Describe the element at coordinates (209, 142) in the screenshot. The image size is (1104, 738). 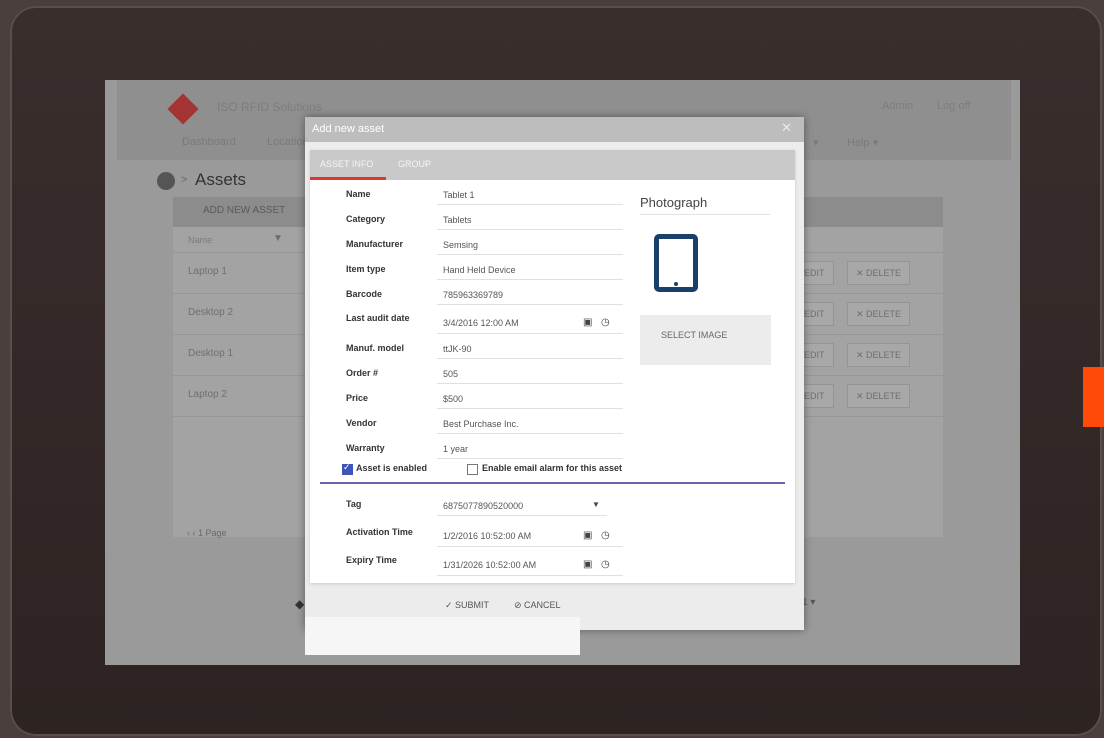
I see `nav-dashboard: Dashboard` at that location.